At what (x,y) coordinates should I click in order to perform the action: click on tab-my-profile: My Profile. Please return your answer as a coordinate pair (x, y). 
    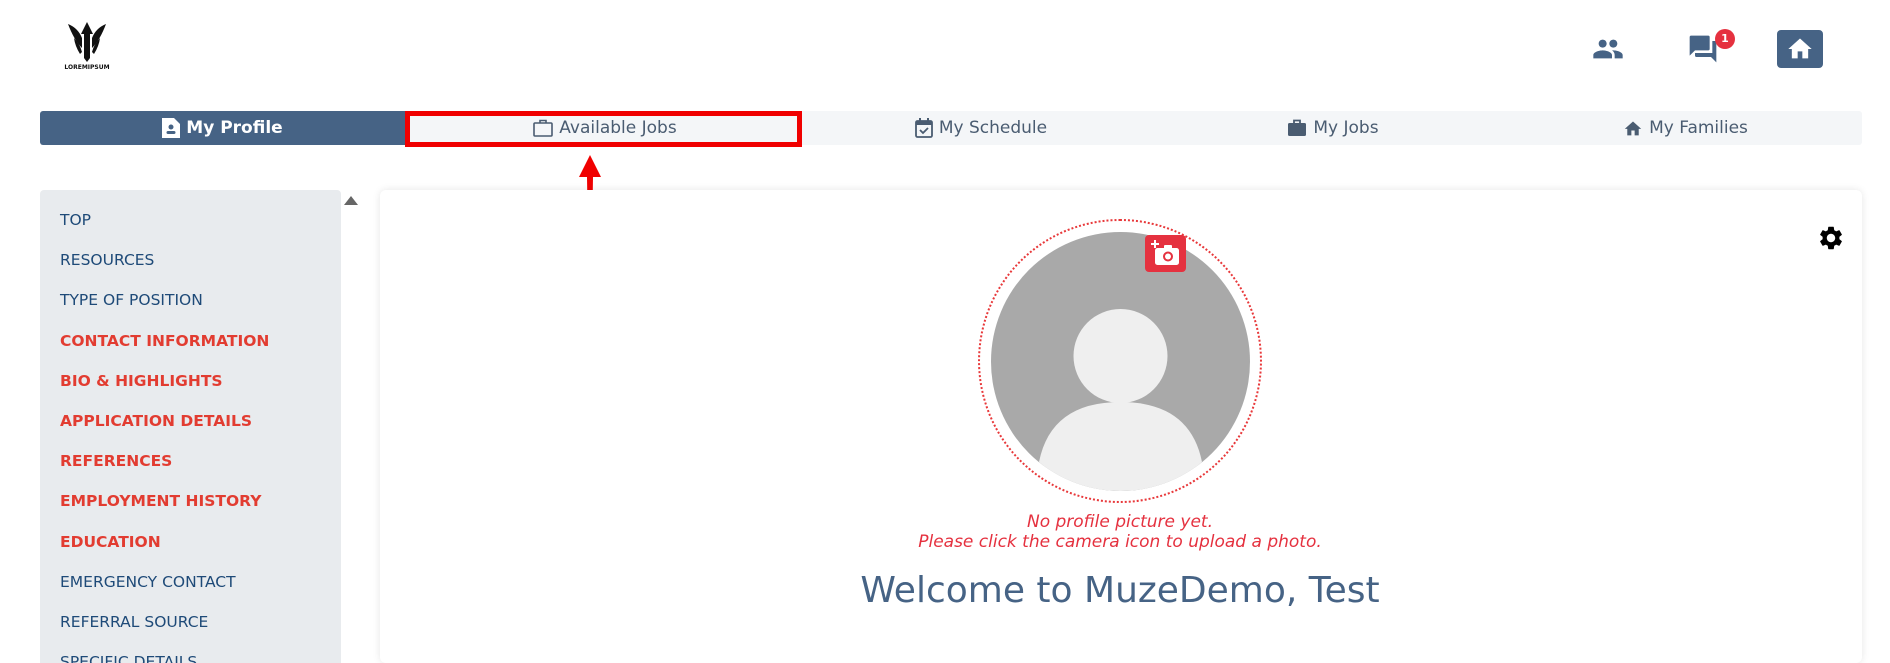
    Looking at the image, I should click on (222, 128).